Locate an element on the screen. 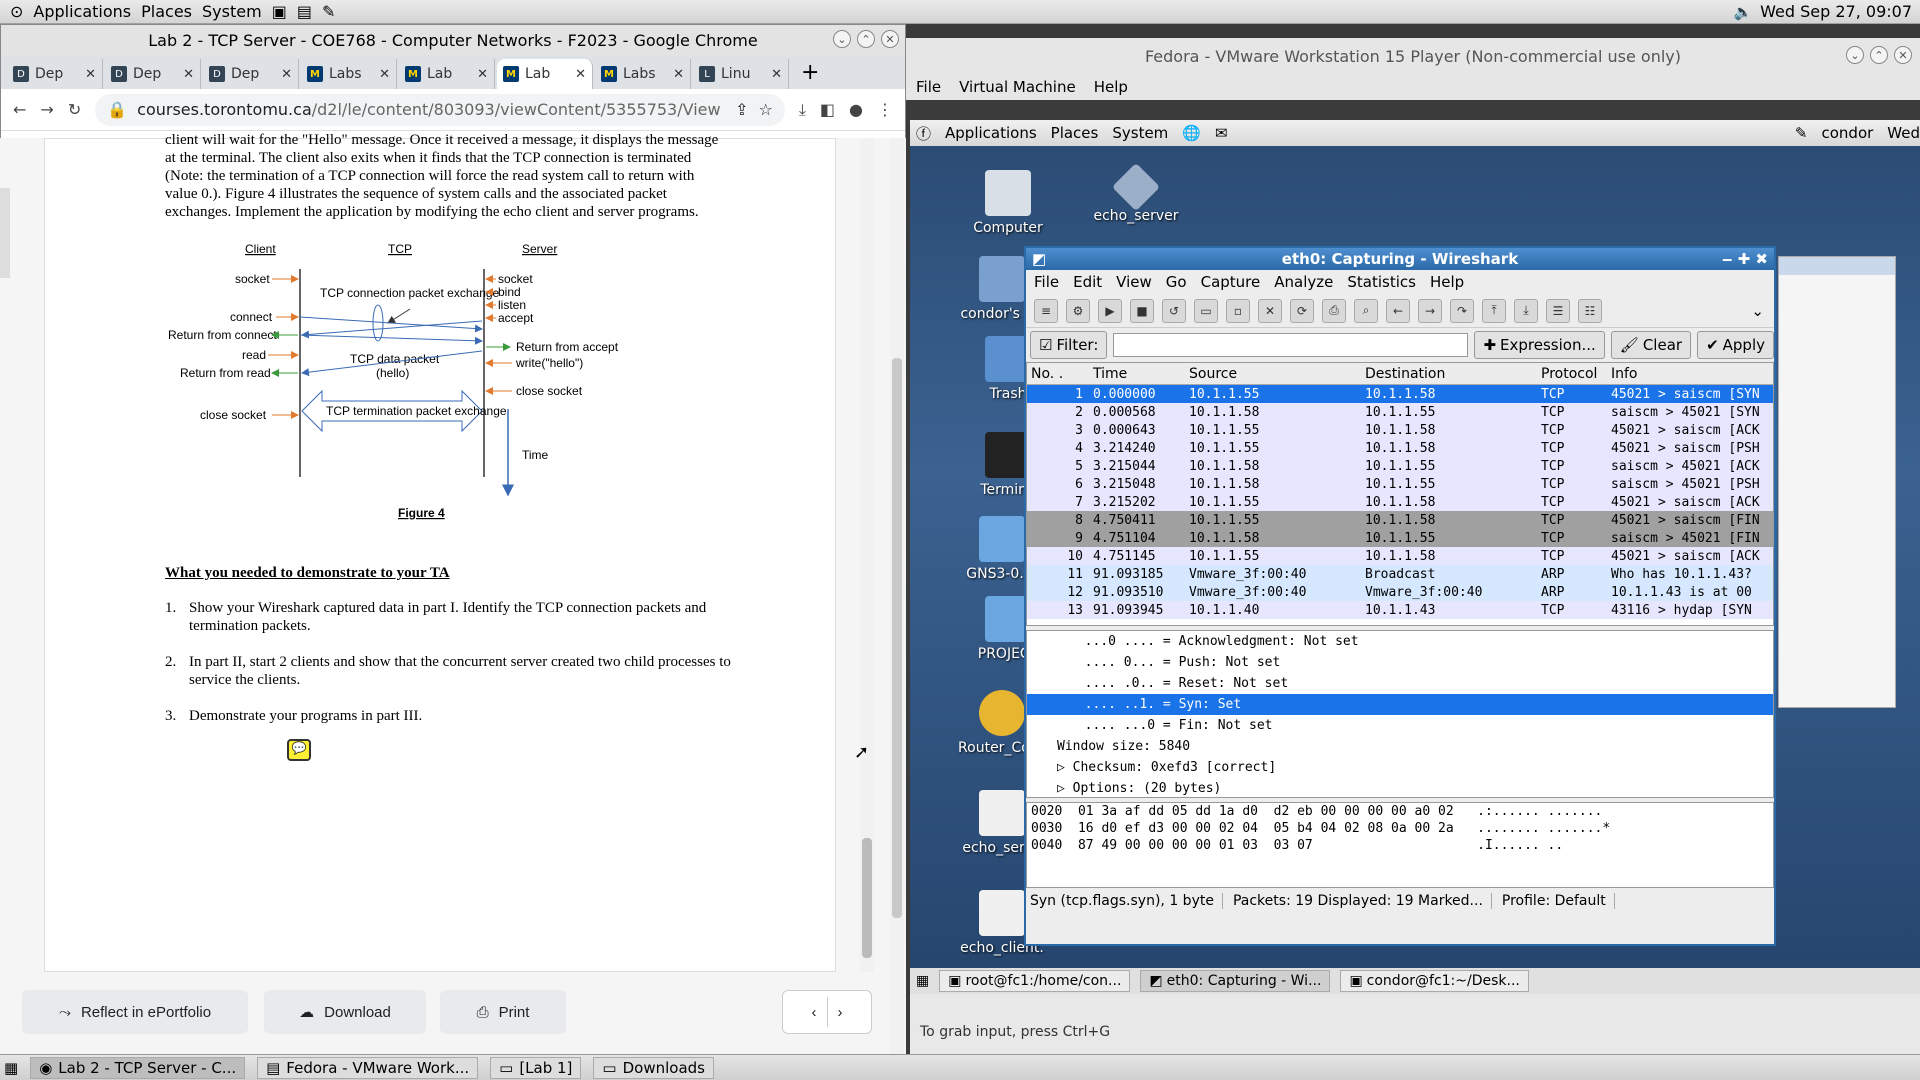 The image size is (1920, 1080). menu-virtual-machine: Virtual Machine is located at coordinates (1017, 87).